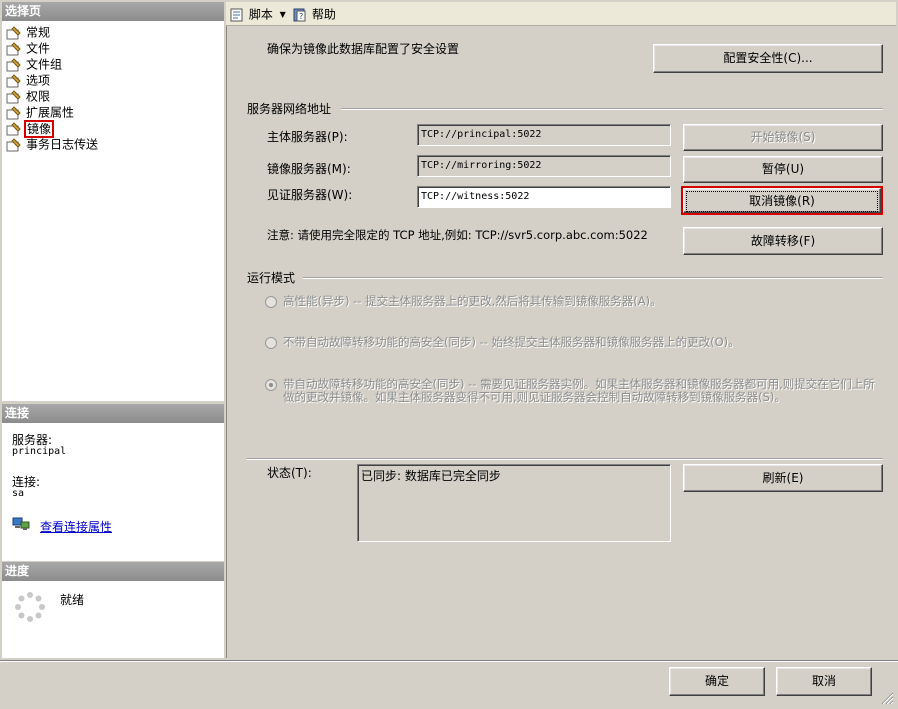 This screenshot has width=898, height=709. I want to click on failover-button: 故障转移(F), so click(783, 241).